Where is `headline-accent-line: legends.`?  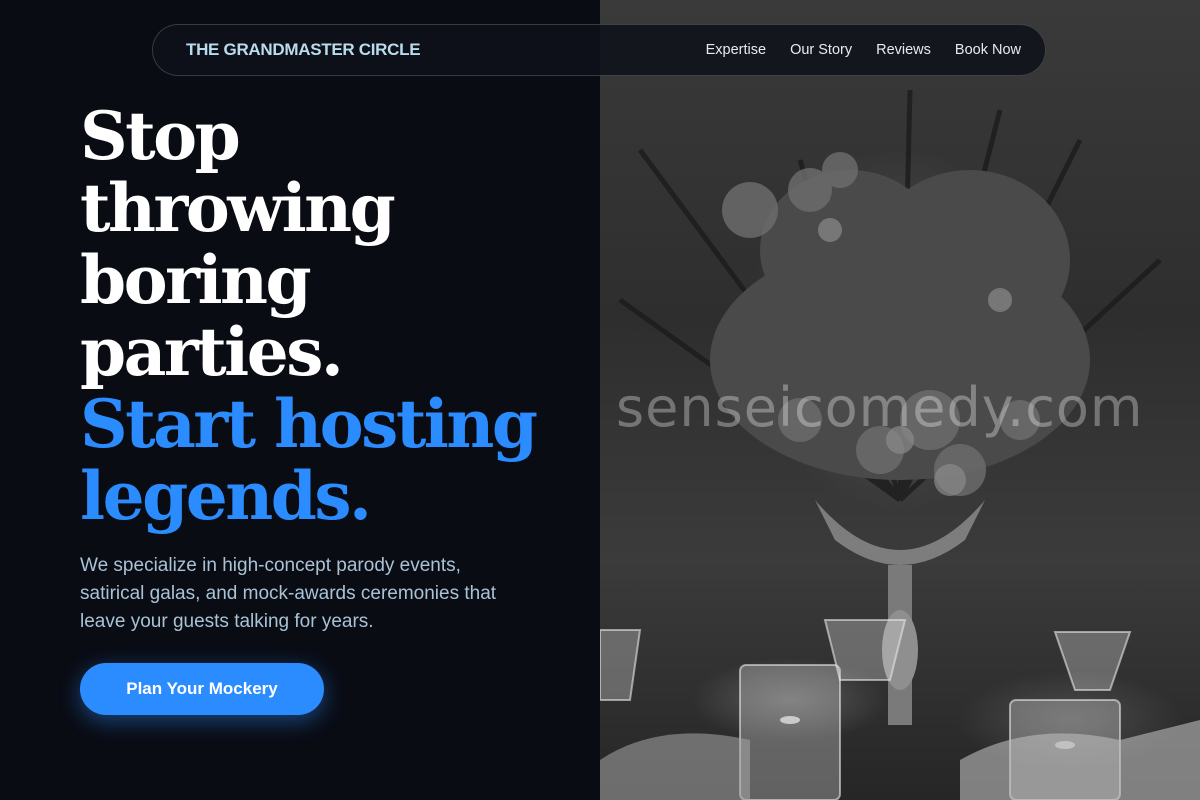
headline-accent-line: legends. is located at coordinates (226, 496).